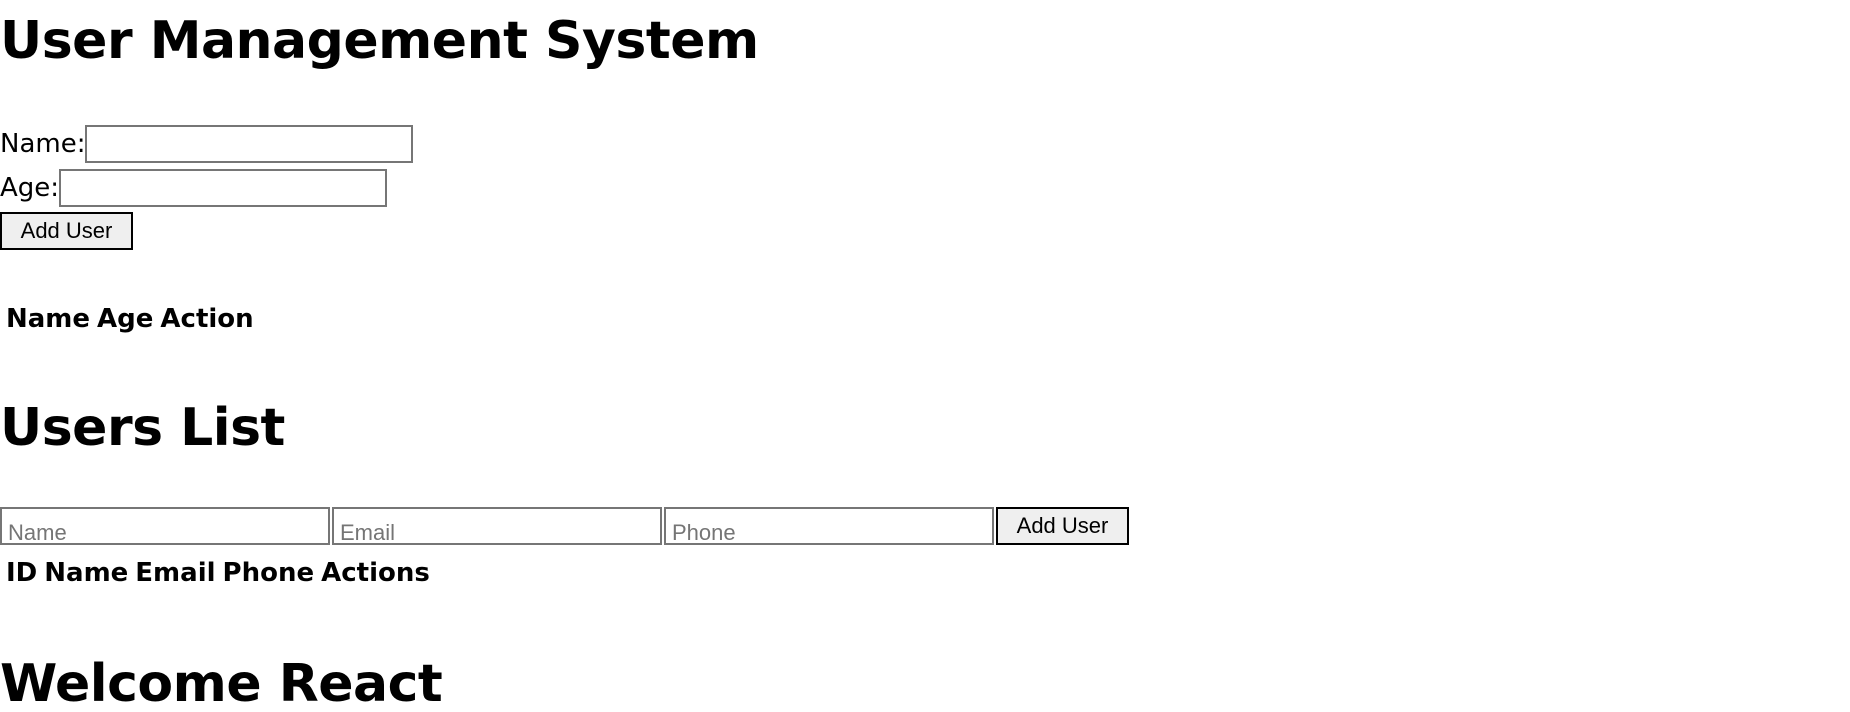  Describe the element at coordinates (223, 188) in the screenshot. I see `age-input` at that location.